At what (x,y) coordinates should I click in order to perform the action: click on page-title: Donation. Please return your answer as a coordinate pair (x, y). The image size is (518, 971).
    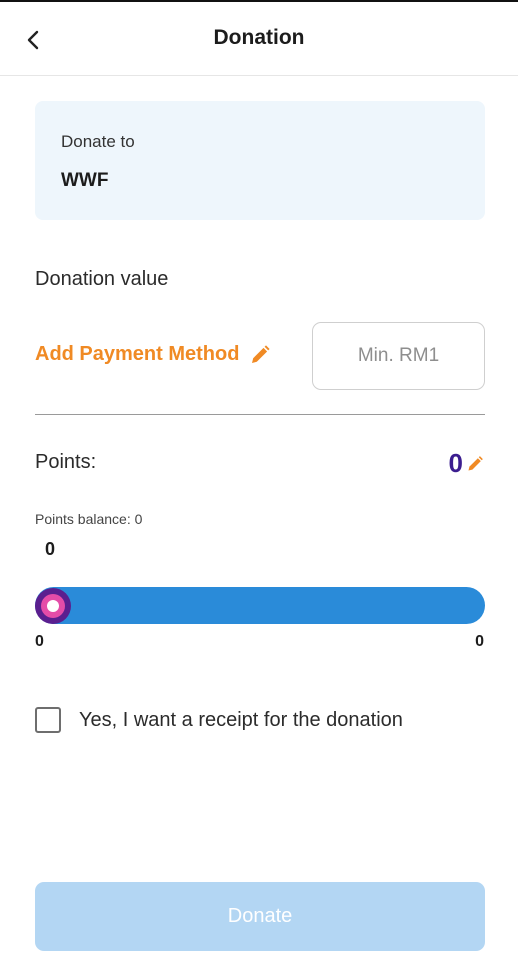
    Looking at the image, I should click on (259, 37).